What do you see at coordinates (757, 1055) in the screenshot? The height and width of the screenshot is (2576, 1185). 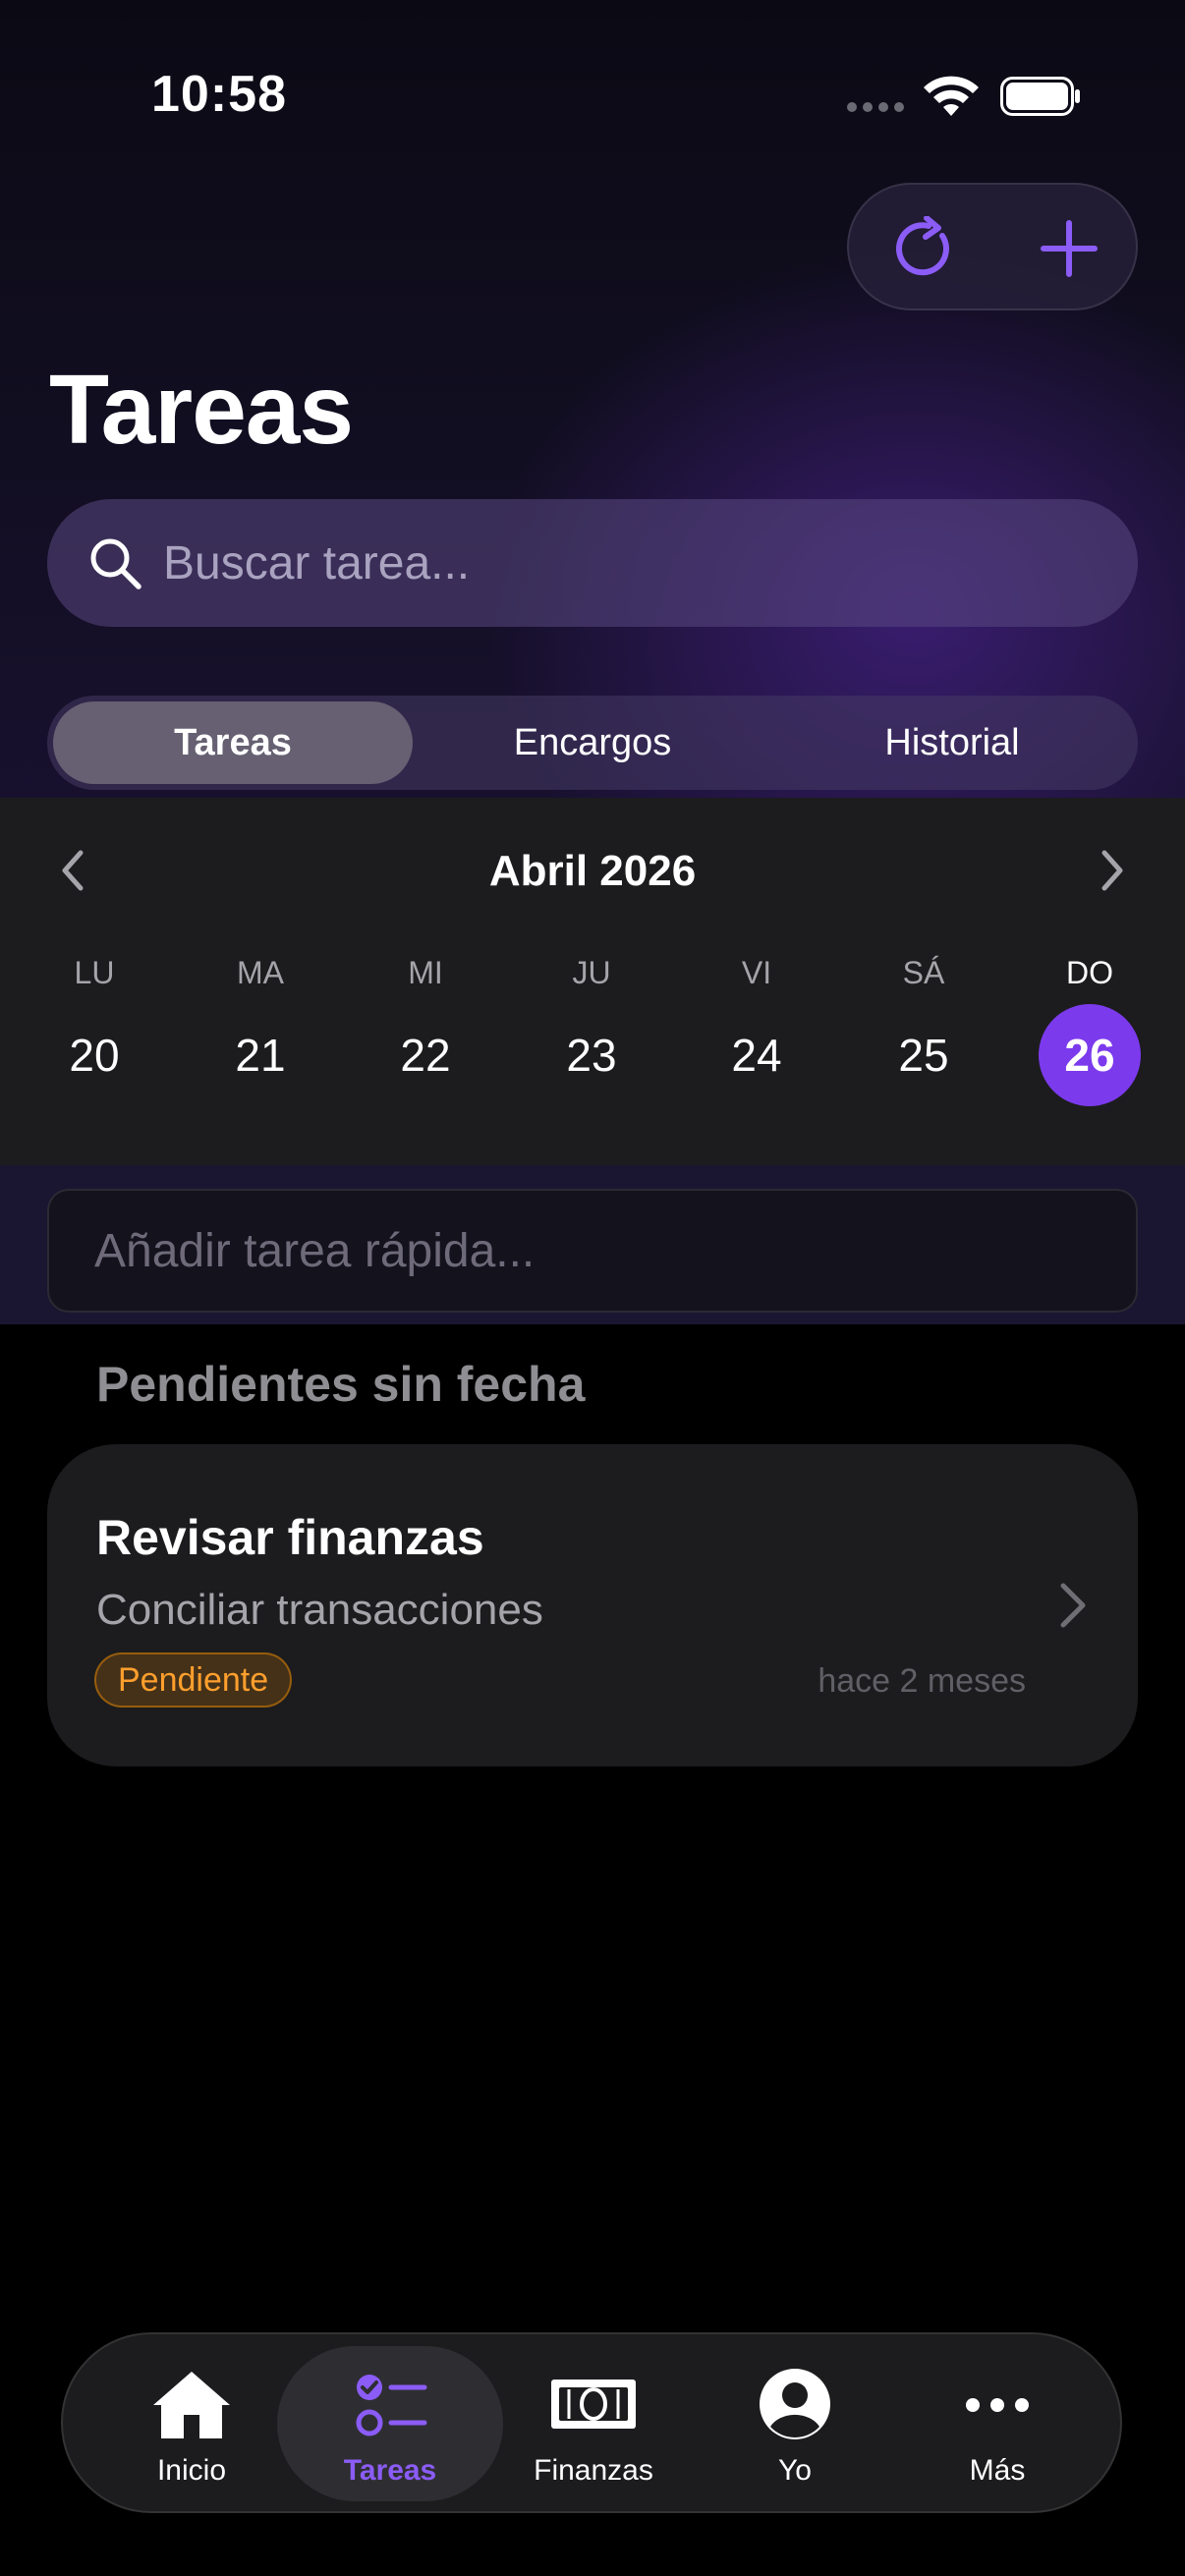 I see `date-cell: 24` at bounding box center [757, 1055].